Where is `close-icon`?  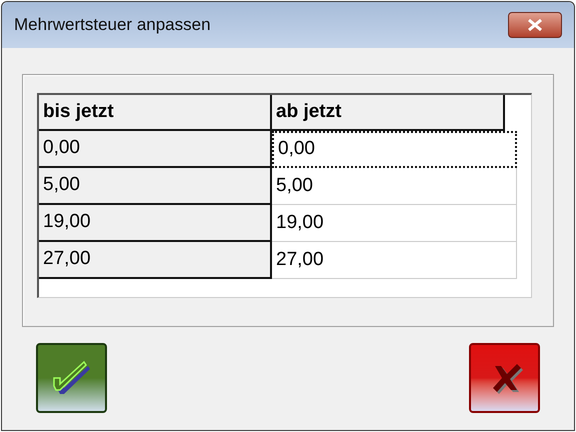
close-icon is located at coordinates (535, 25).